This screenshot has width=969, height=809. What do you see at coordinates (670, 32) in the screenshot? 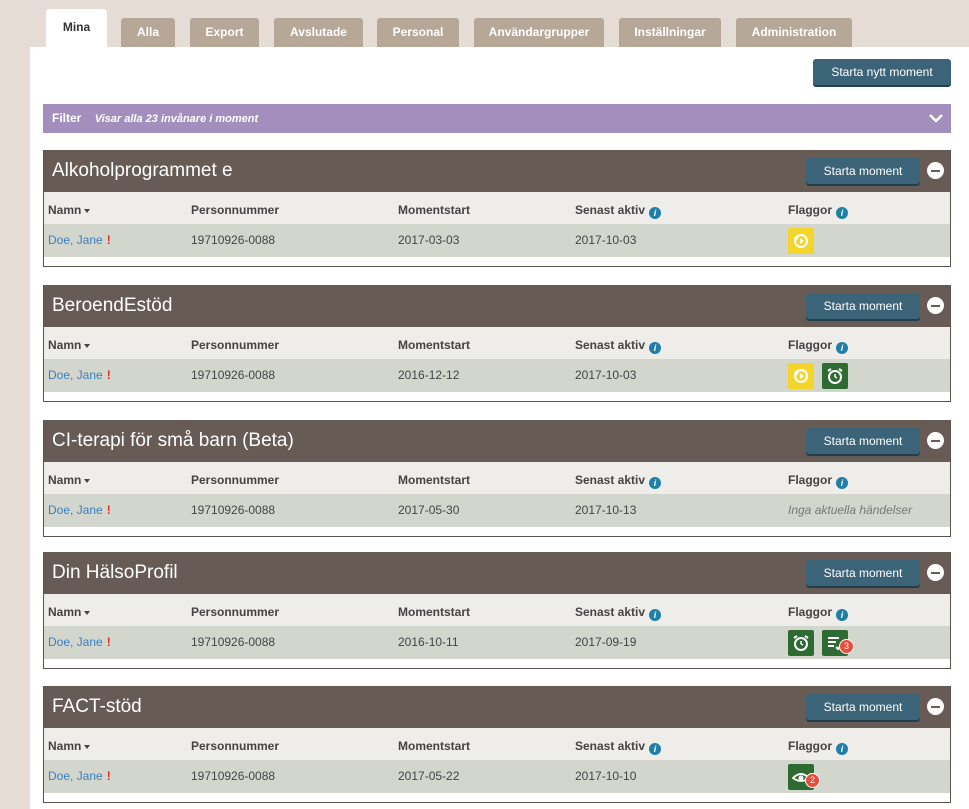
I see `tab-installningar: Inställningar` at bounding box center [670, 32].